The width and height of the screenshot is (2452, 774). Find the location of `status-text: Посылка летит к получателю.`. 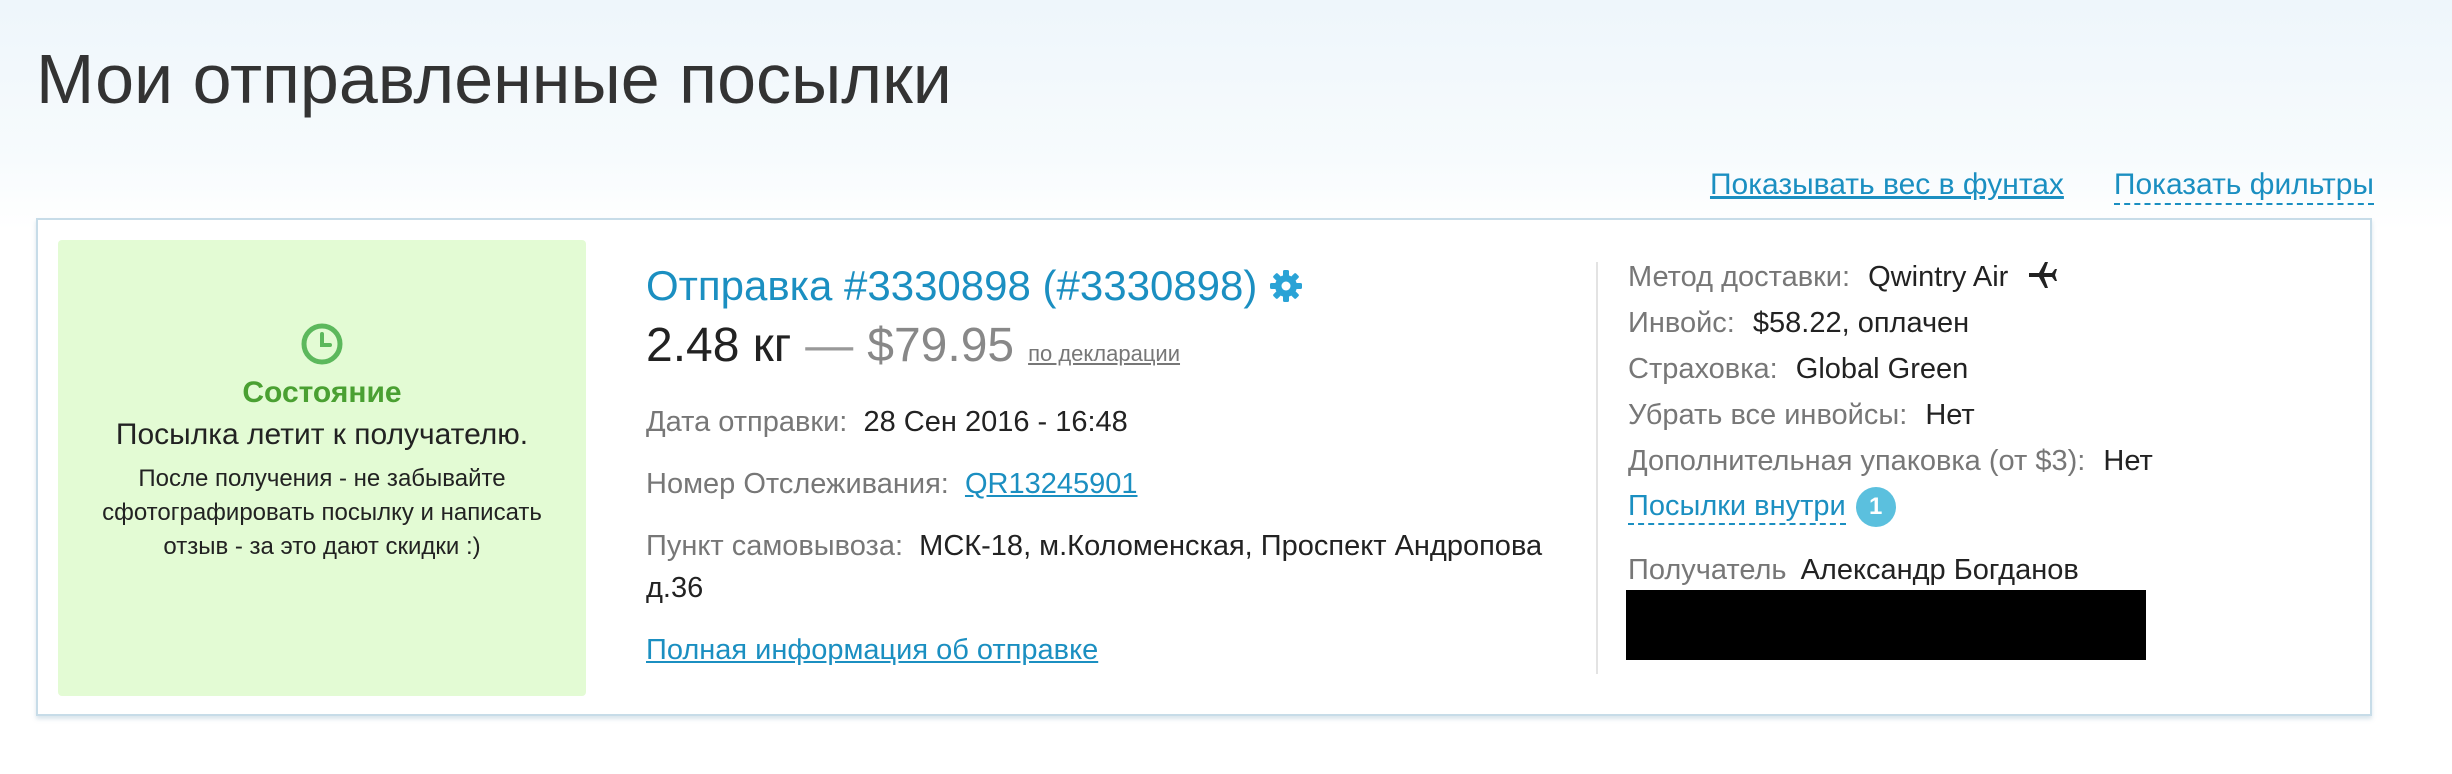

status-text: Посылка летит к получателю. is located at coordinates (322, 434).